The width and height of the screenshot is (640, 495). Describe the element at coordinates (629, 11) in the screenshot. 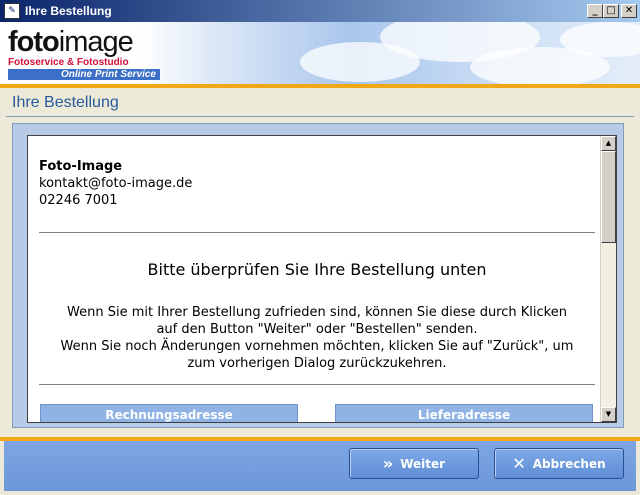

I see `close-button: ✕` at that location.